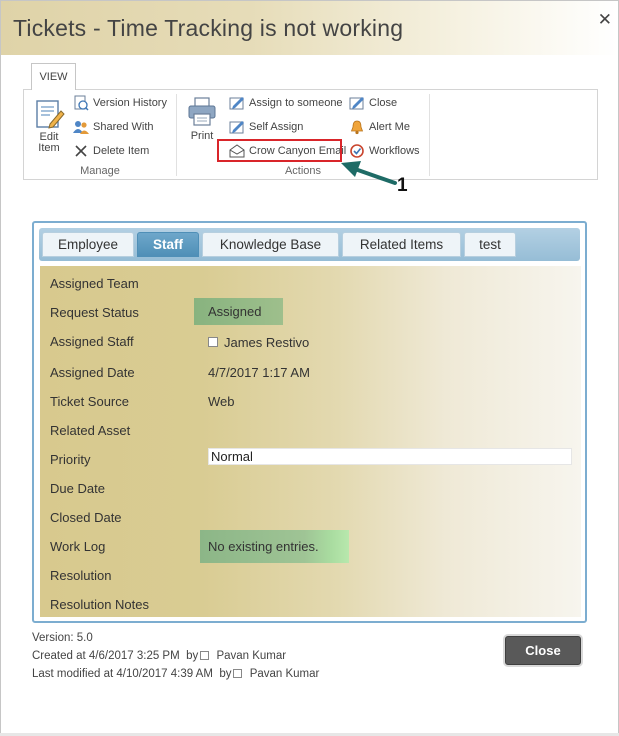 The image size is (619, 736). Describe the element at coordinates (70, 459) in the screenshot. I see `priority-label: Priority` at that location.